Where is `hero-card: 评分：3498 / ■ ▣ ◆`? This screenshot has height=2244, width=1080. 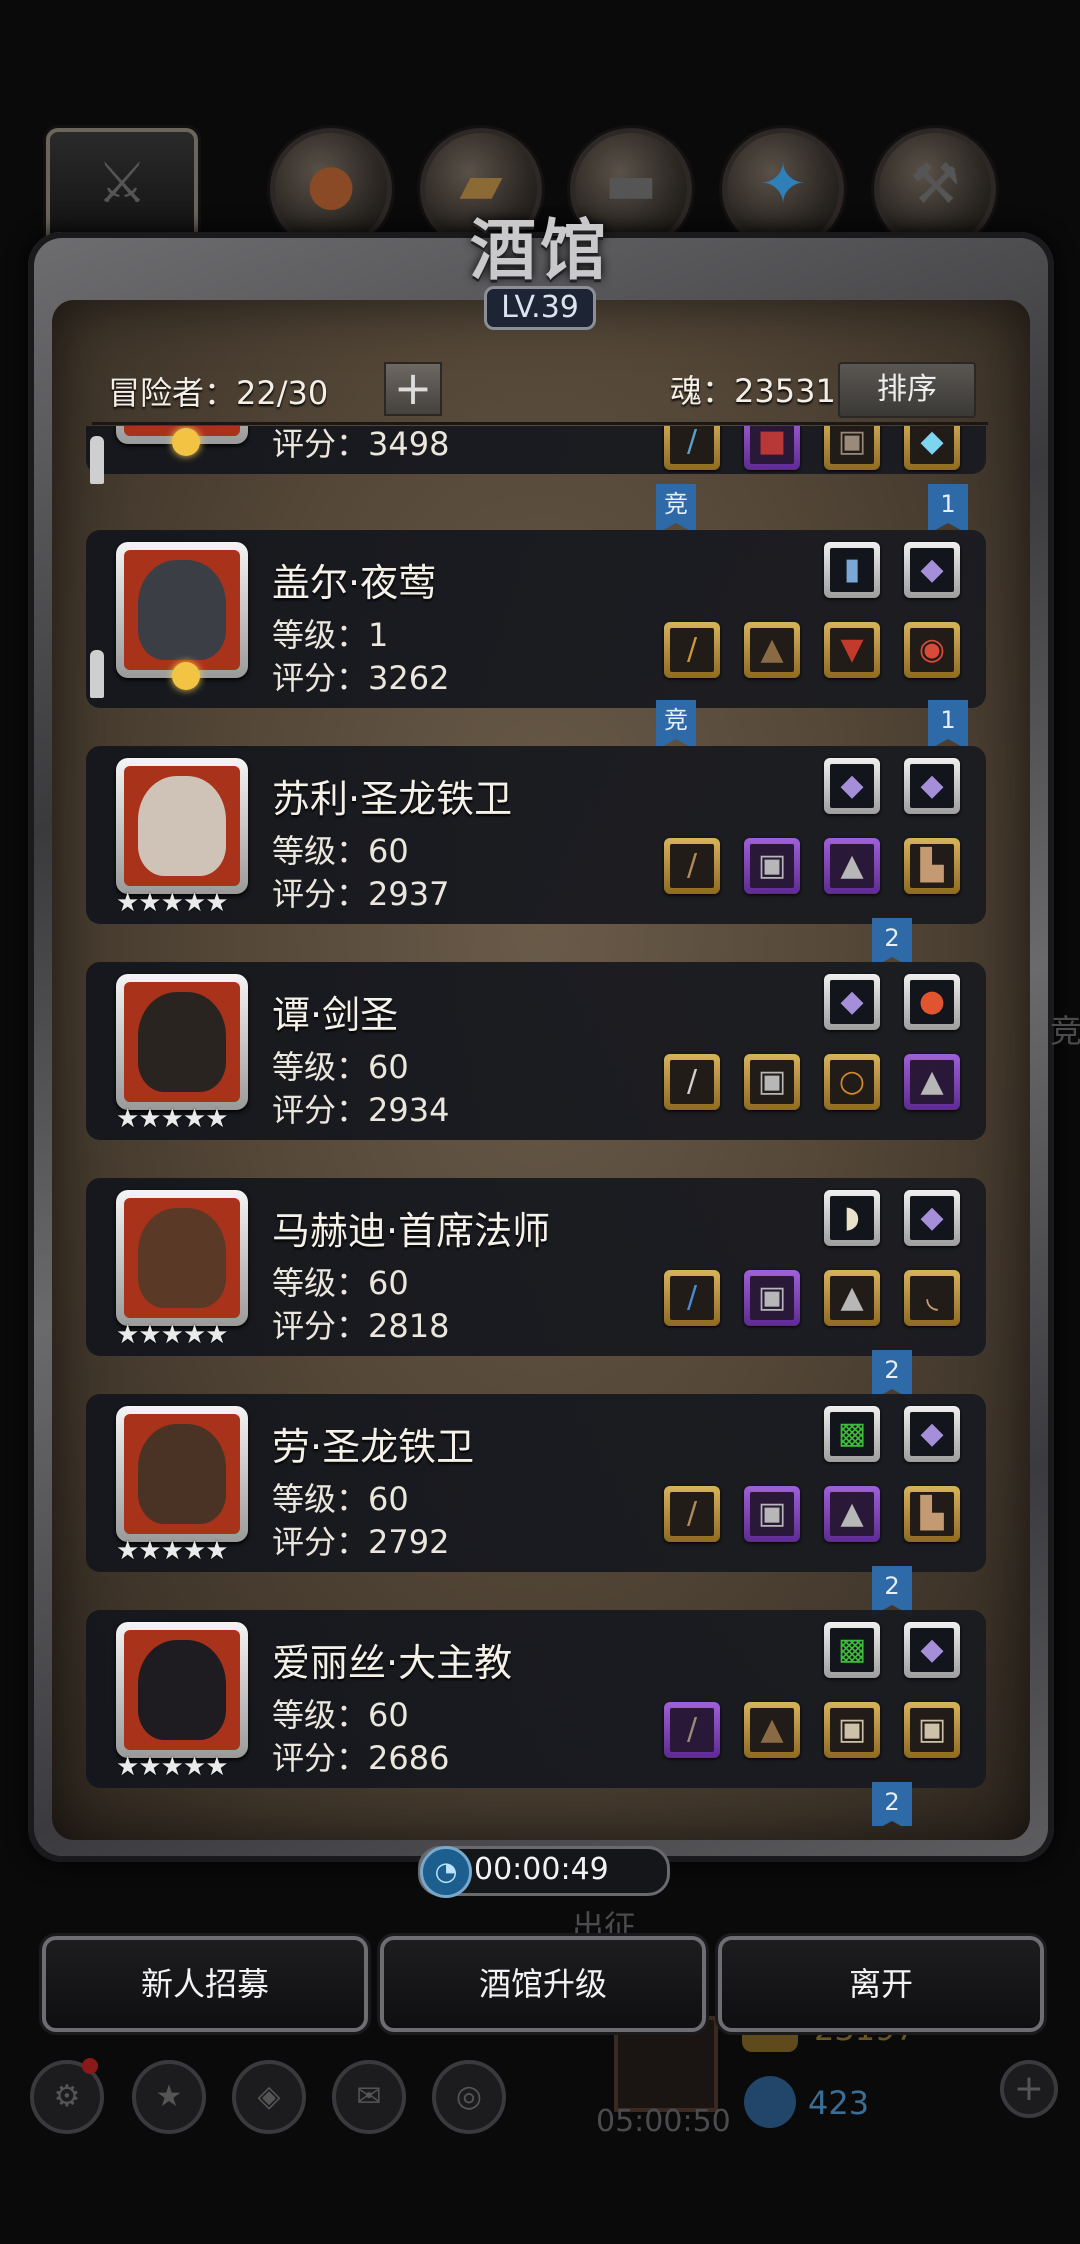 hero-card: 评分：3498 / ■ ▣ ◆ is located at coordinates (536, 450).